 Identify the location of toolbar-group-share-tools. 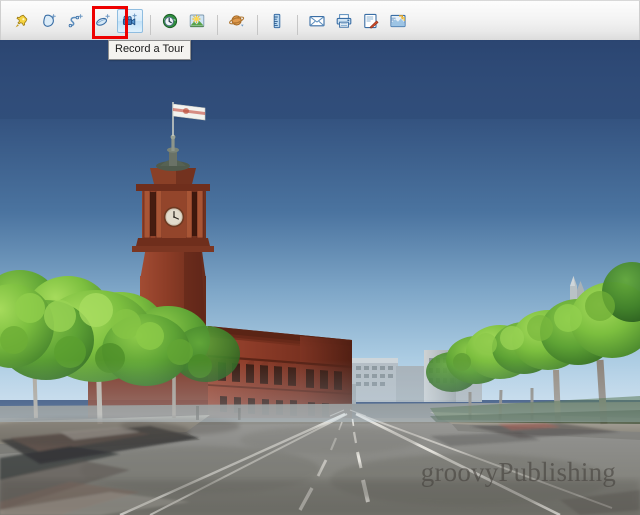
(358, 21).